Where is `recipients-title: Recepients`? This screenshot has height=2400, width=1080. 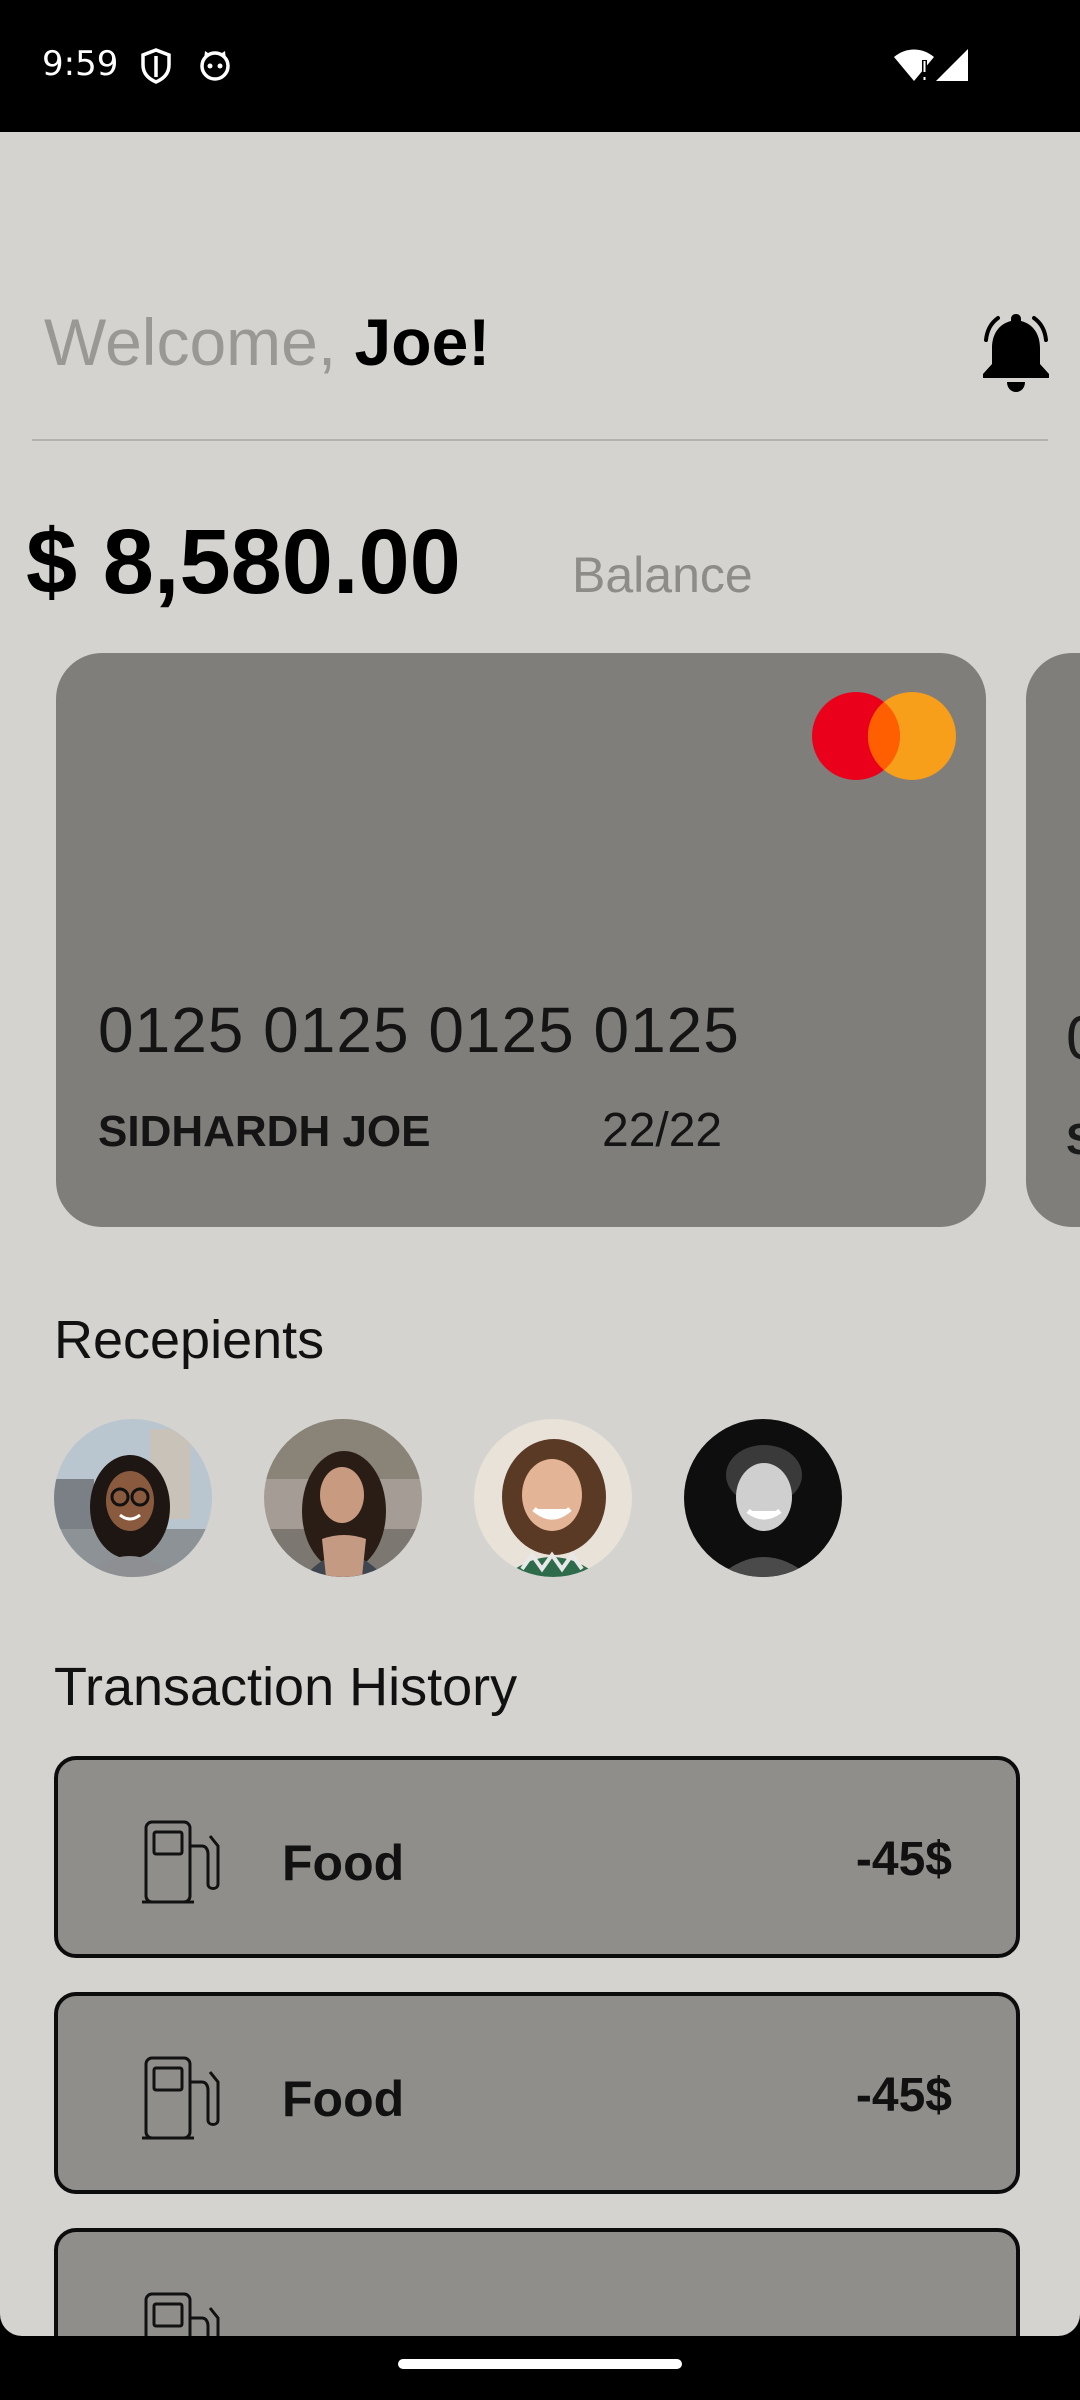 recipients-title: Recepients is located at coordinates (189, 1340).